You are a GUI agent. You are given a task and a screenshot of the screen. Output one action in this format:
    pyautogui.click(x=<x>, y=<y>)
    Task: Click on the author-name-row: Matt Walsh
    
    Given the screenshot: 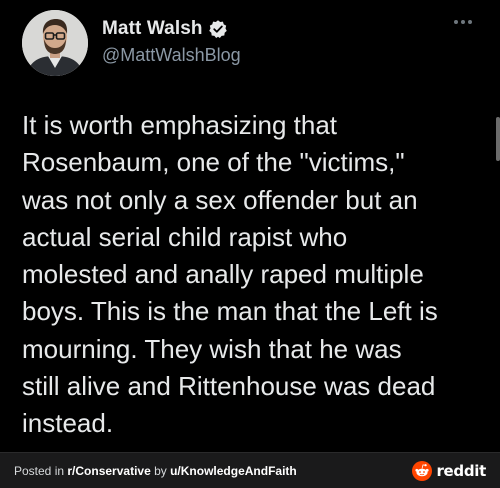 What is the action you would take?
    pyautogui.click(x=165, y=29)
    